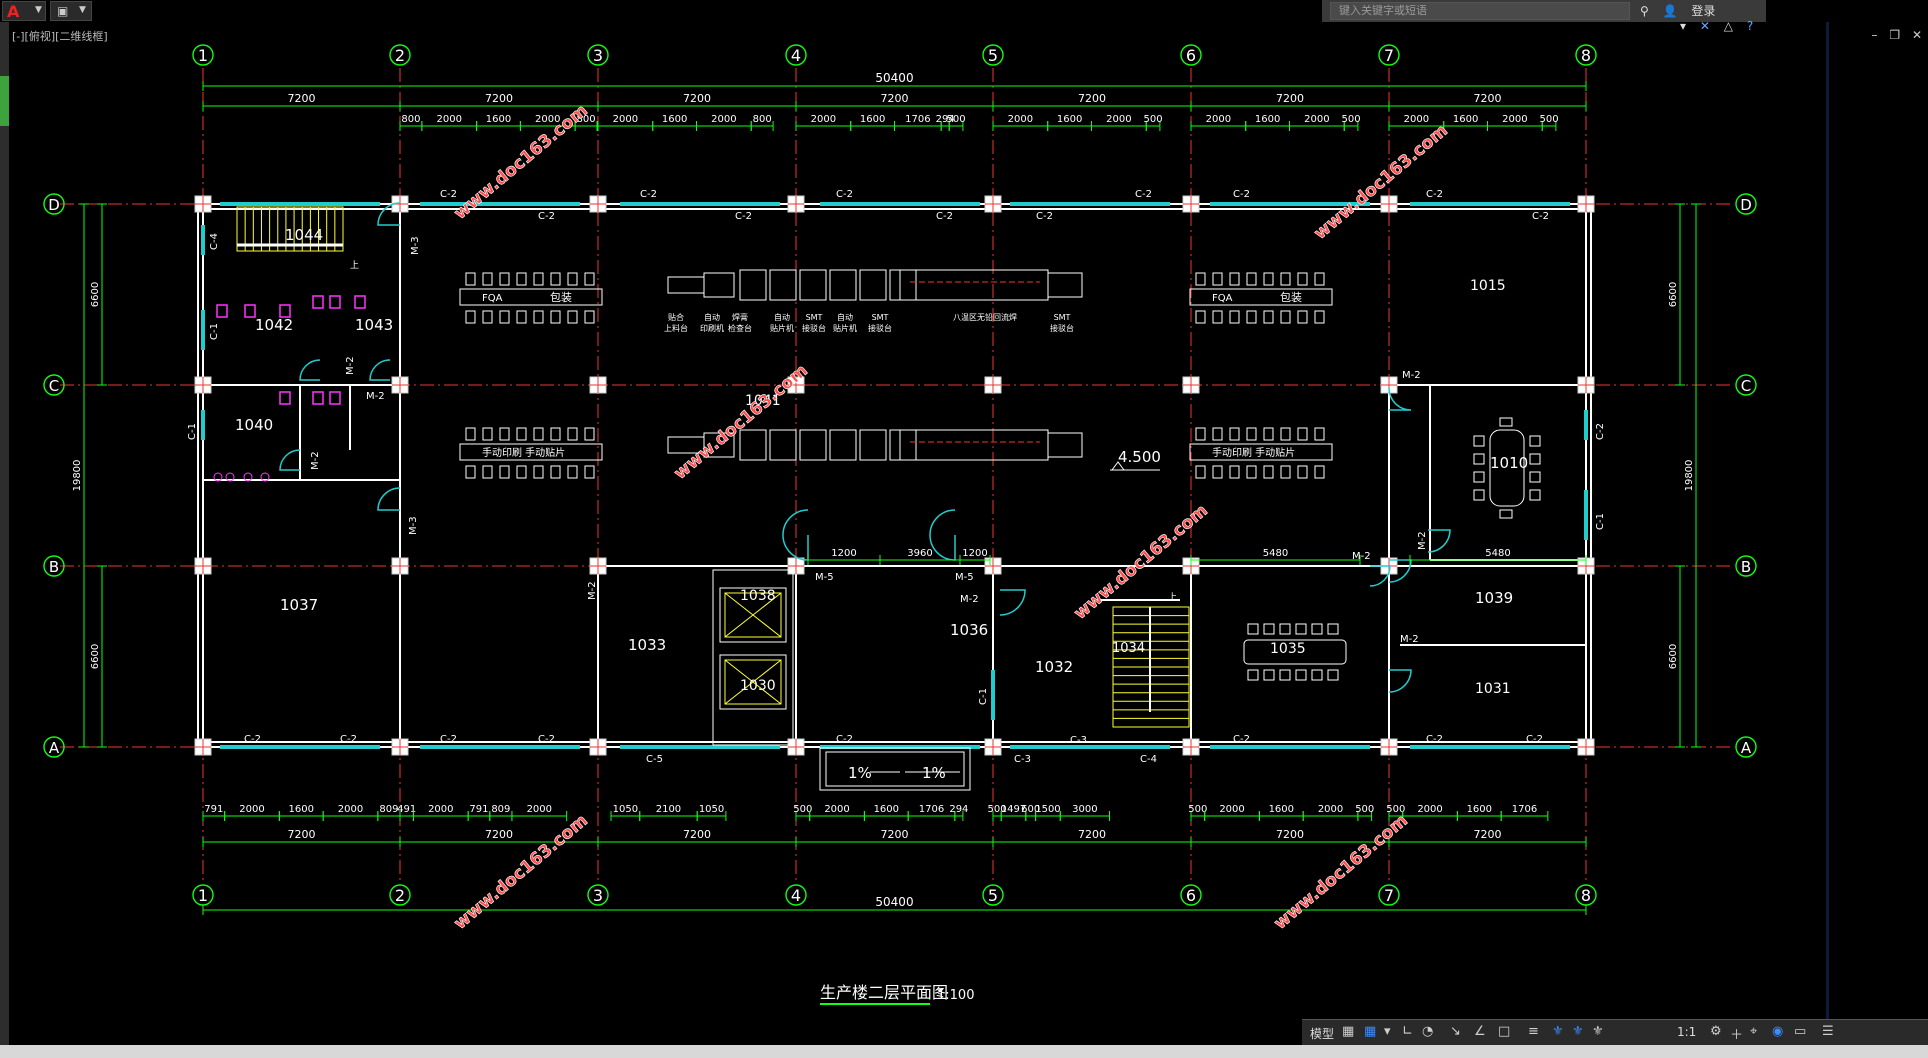  Describe the element at coordinates (400, 895) in the screenshot. I see `grid-col-label: 2` at that location.